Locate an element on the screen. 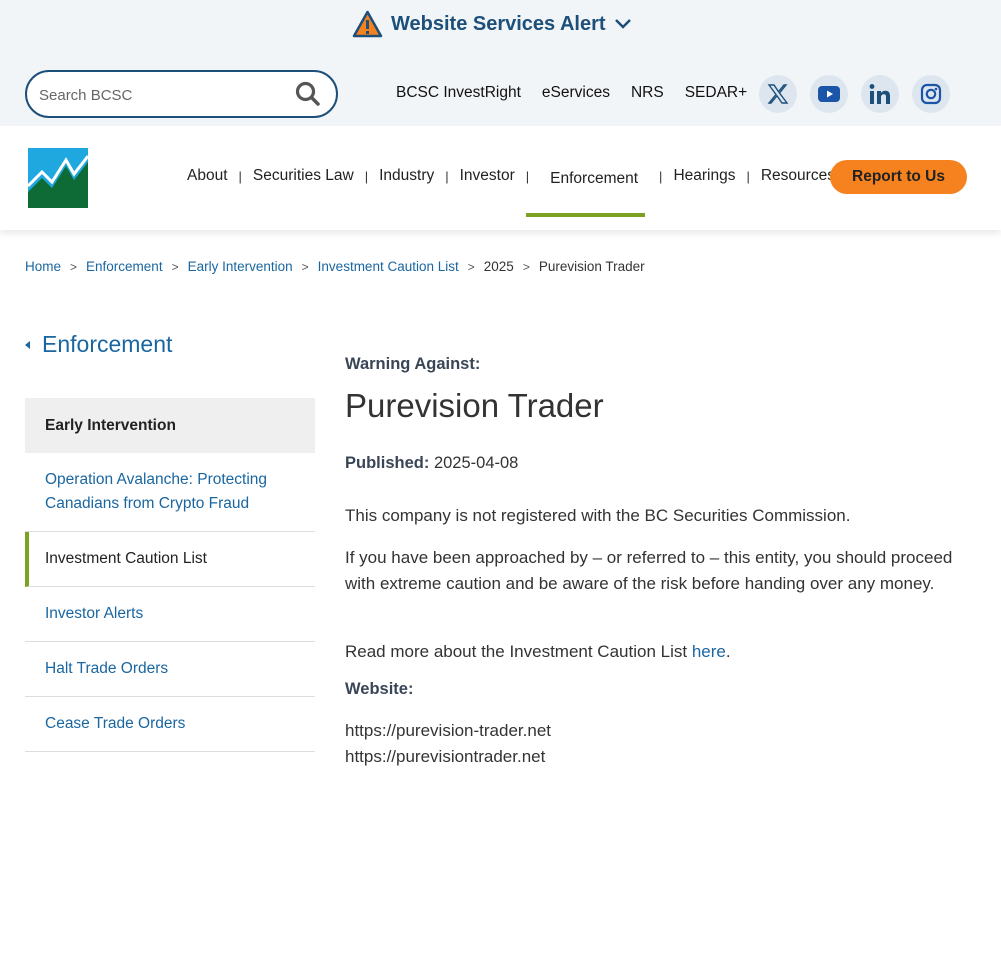  breadcrumb-enforcement: Enforcement is located at coordinates (124, 266).